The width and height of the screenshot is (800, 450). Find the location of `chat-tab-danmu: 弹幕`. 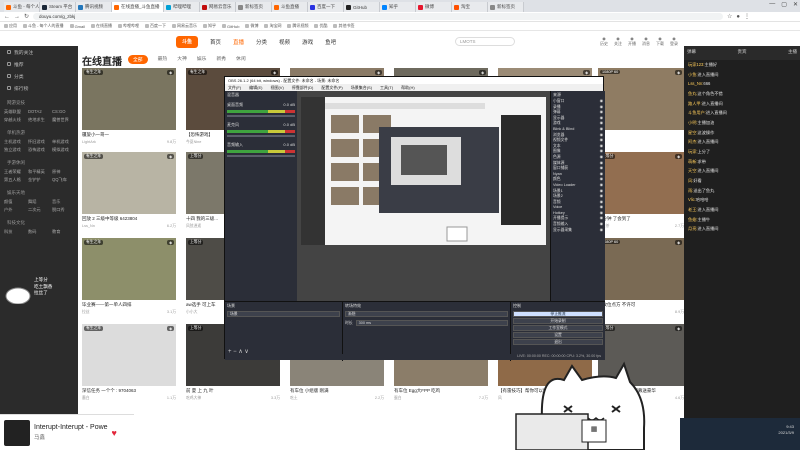

chat-tab-danmu: 弹幕 is located at coordinates (691, 53).